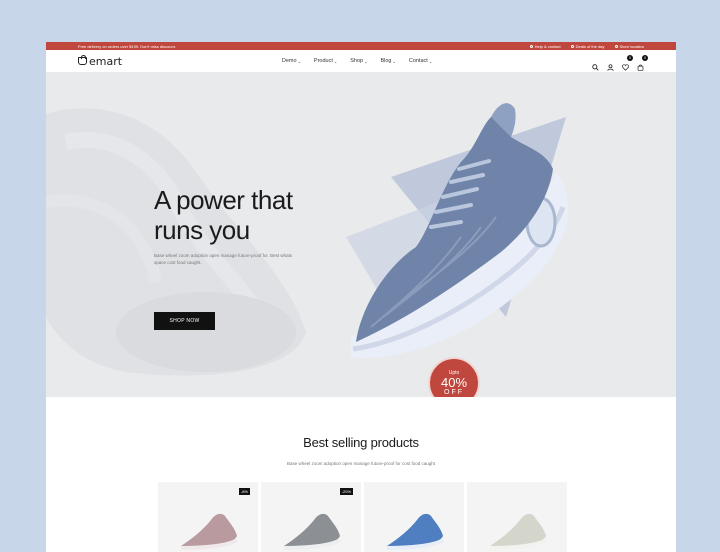 This screenshot has height=552, width=720. I want to click on discount-tag: -8%, so click(244, 491).